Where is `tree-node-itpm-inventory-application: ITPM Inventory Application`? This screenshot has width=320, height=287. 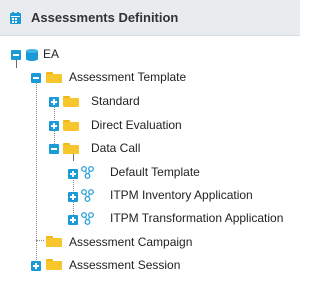 tree-node-itpm-inventory-application: ITPM Inventory Application is located at coordinates (150, 196).